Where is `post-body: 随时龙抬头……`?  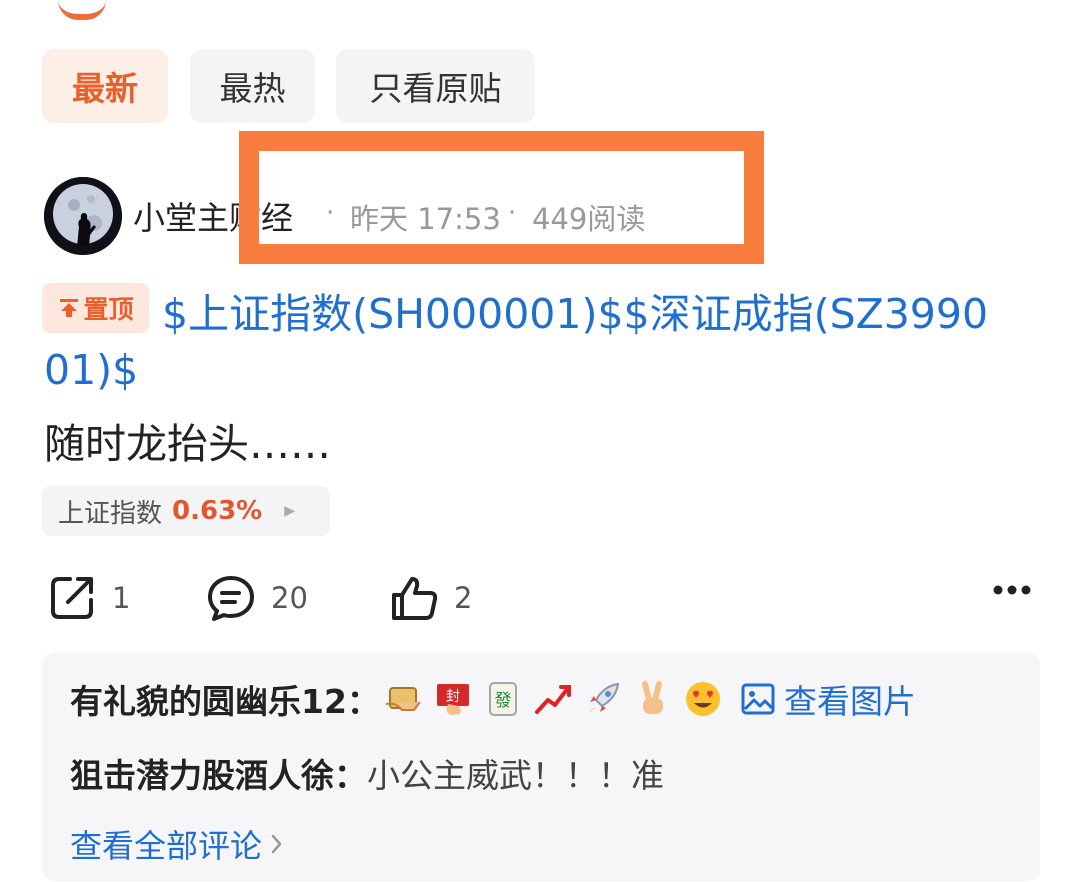
post-body: 随时龙抬头…… is located at coordinates (187, 444).